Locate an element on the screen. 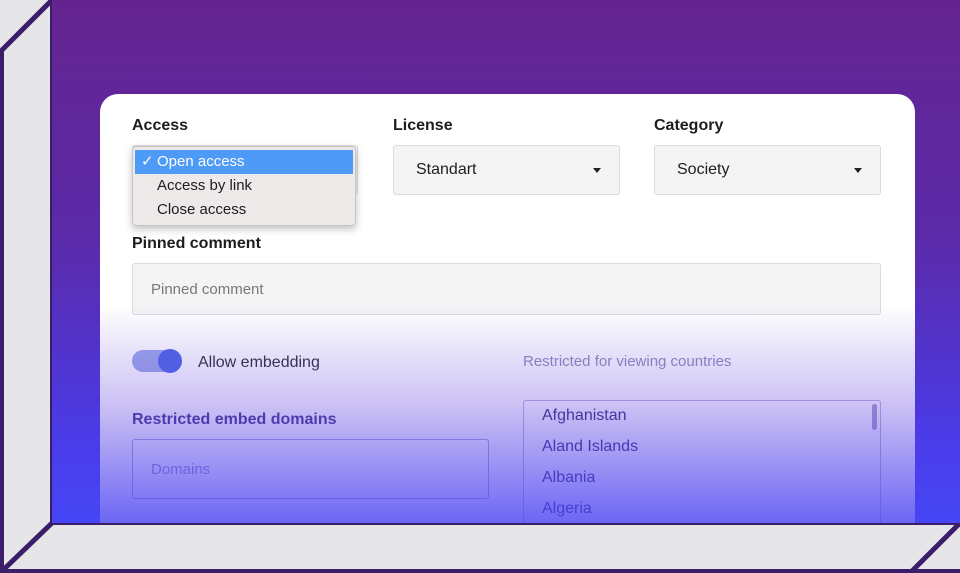  access-option-open: ✓ Open access is located at coordinates (244, 162).